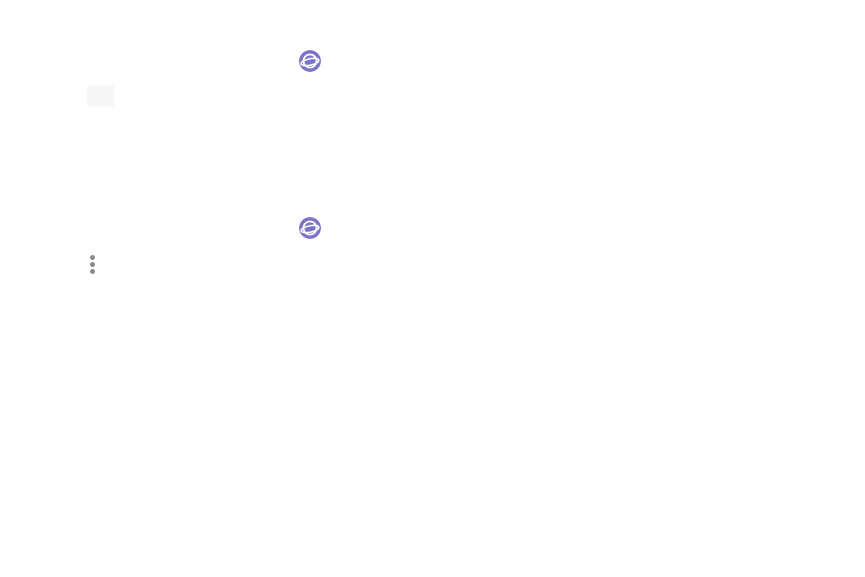 This screenshot has height=577, width=865. Describe the element at coordinates (100, 96) in the screenshot. I see `tabs-icon` at that location.